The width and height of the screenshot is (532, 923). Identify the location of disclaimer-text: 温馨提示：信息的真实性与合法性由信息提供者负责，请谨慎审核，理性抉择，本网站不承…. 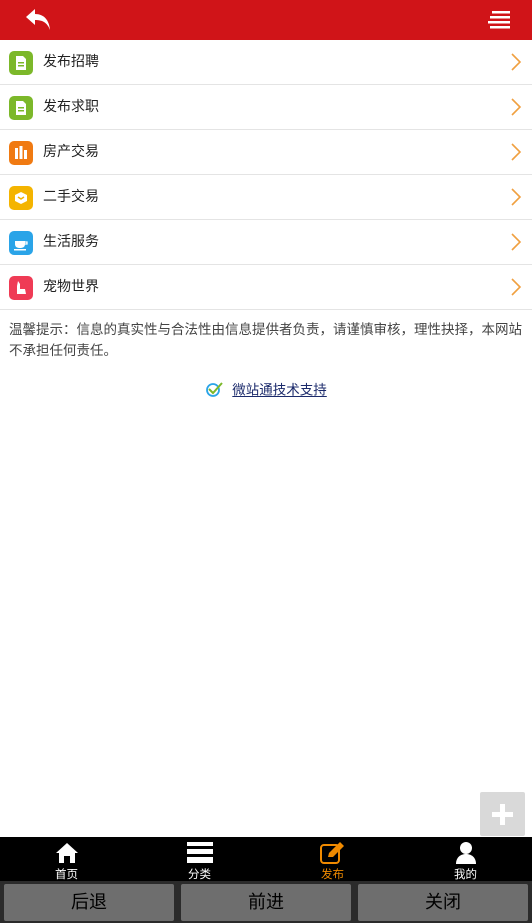
(265, 340).